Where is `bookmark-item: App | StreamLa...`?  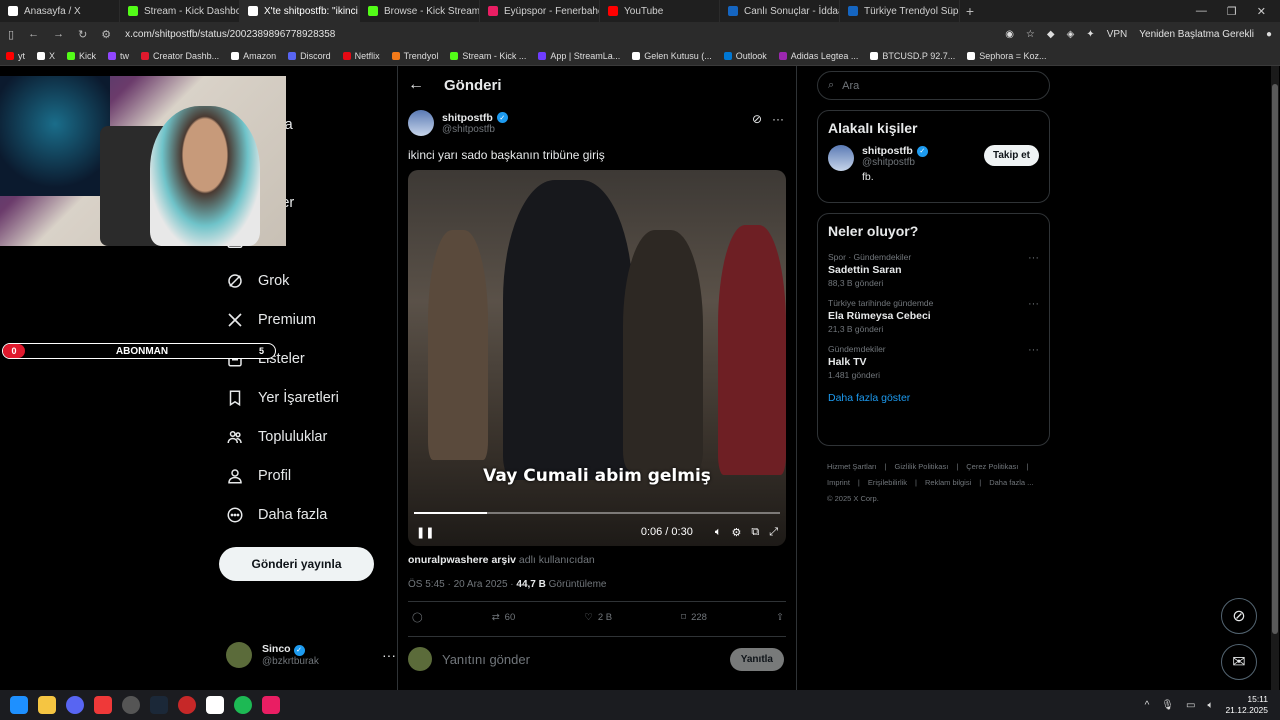
bookmark-item: App | StreamLa... is located at coordinates (579, 56).